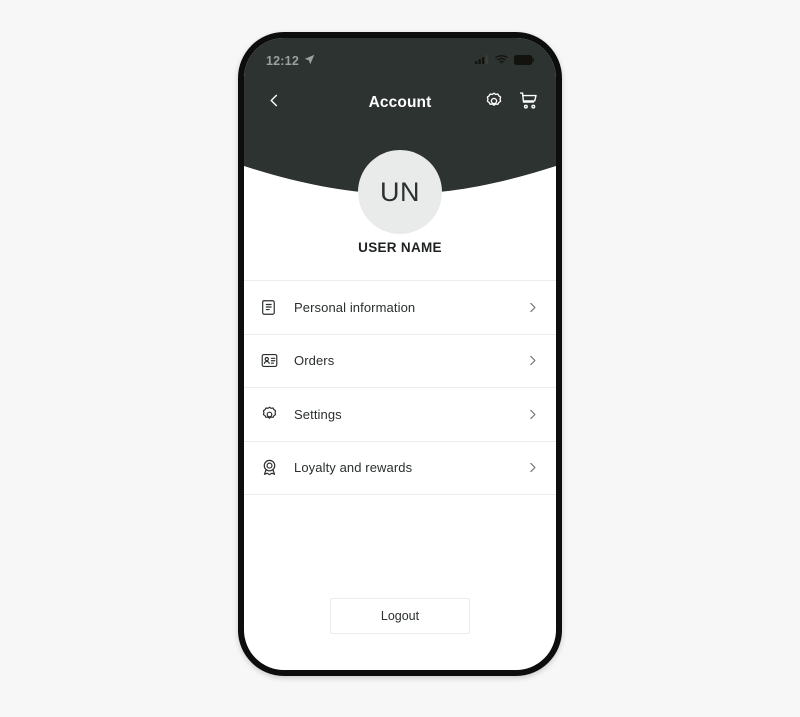  What do you see at coordinates (511, 103) in the screenshot?
I see `nav-actions` at bounding box center [511, 103].